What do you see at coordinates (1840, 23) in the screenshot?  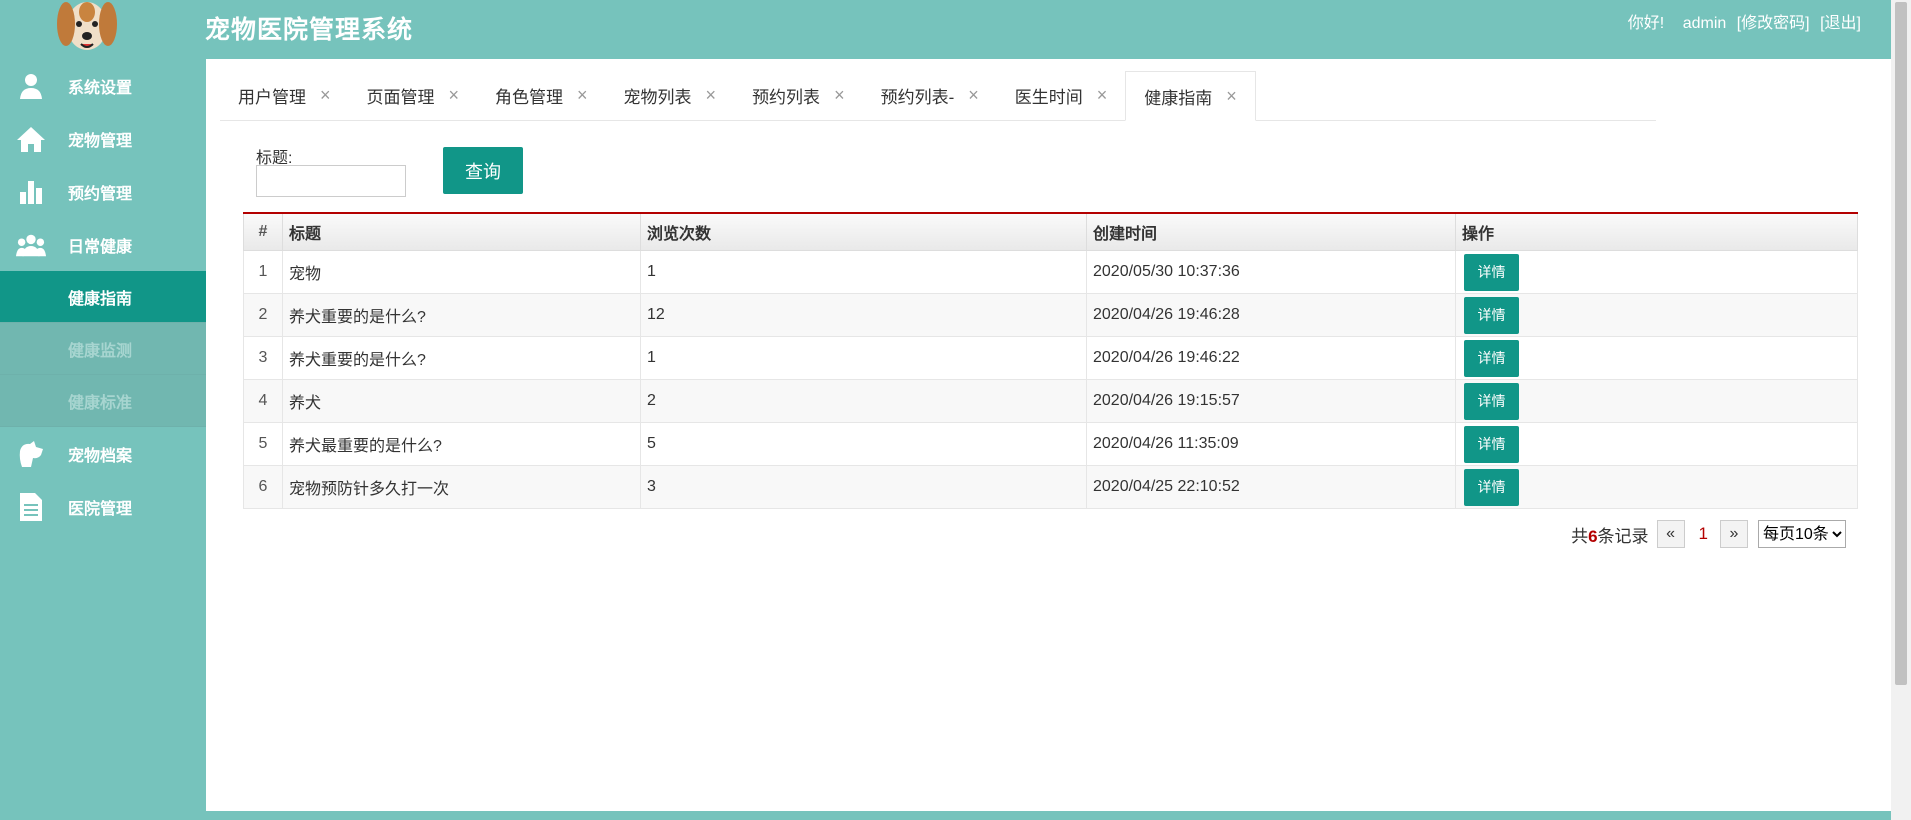 I see `logout-link: [退出]` at bounding box center [1840, 23].